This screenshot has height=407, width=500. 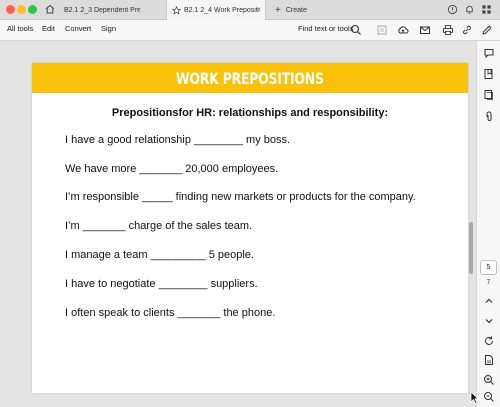 I want to click on total-pages: 7, so click(x=488, y=282).